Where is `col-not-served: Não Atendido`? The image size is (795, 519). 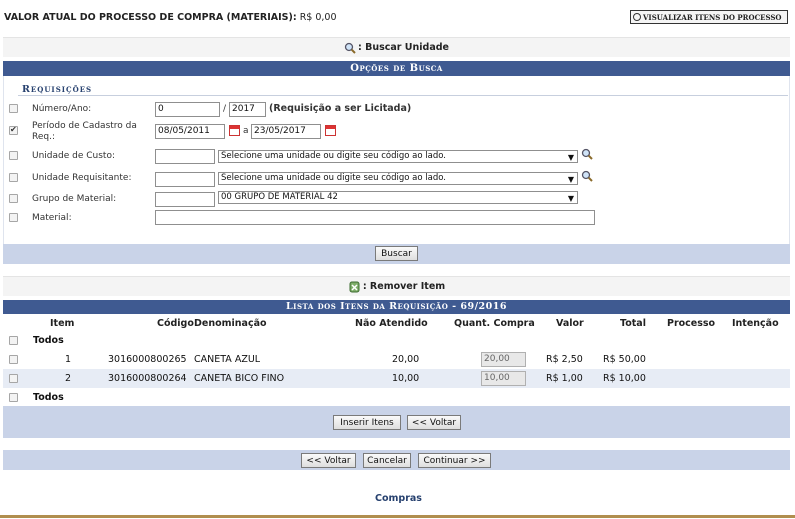 col-not-served: Não Atendido is located at coordinates (391, 323).